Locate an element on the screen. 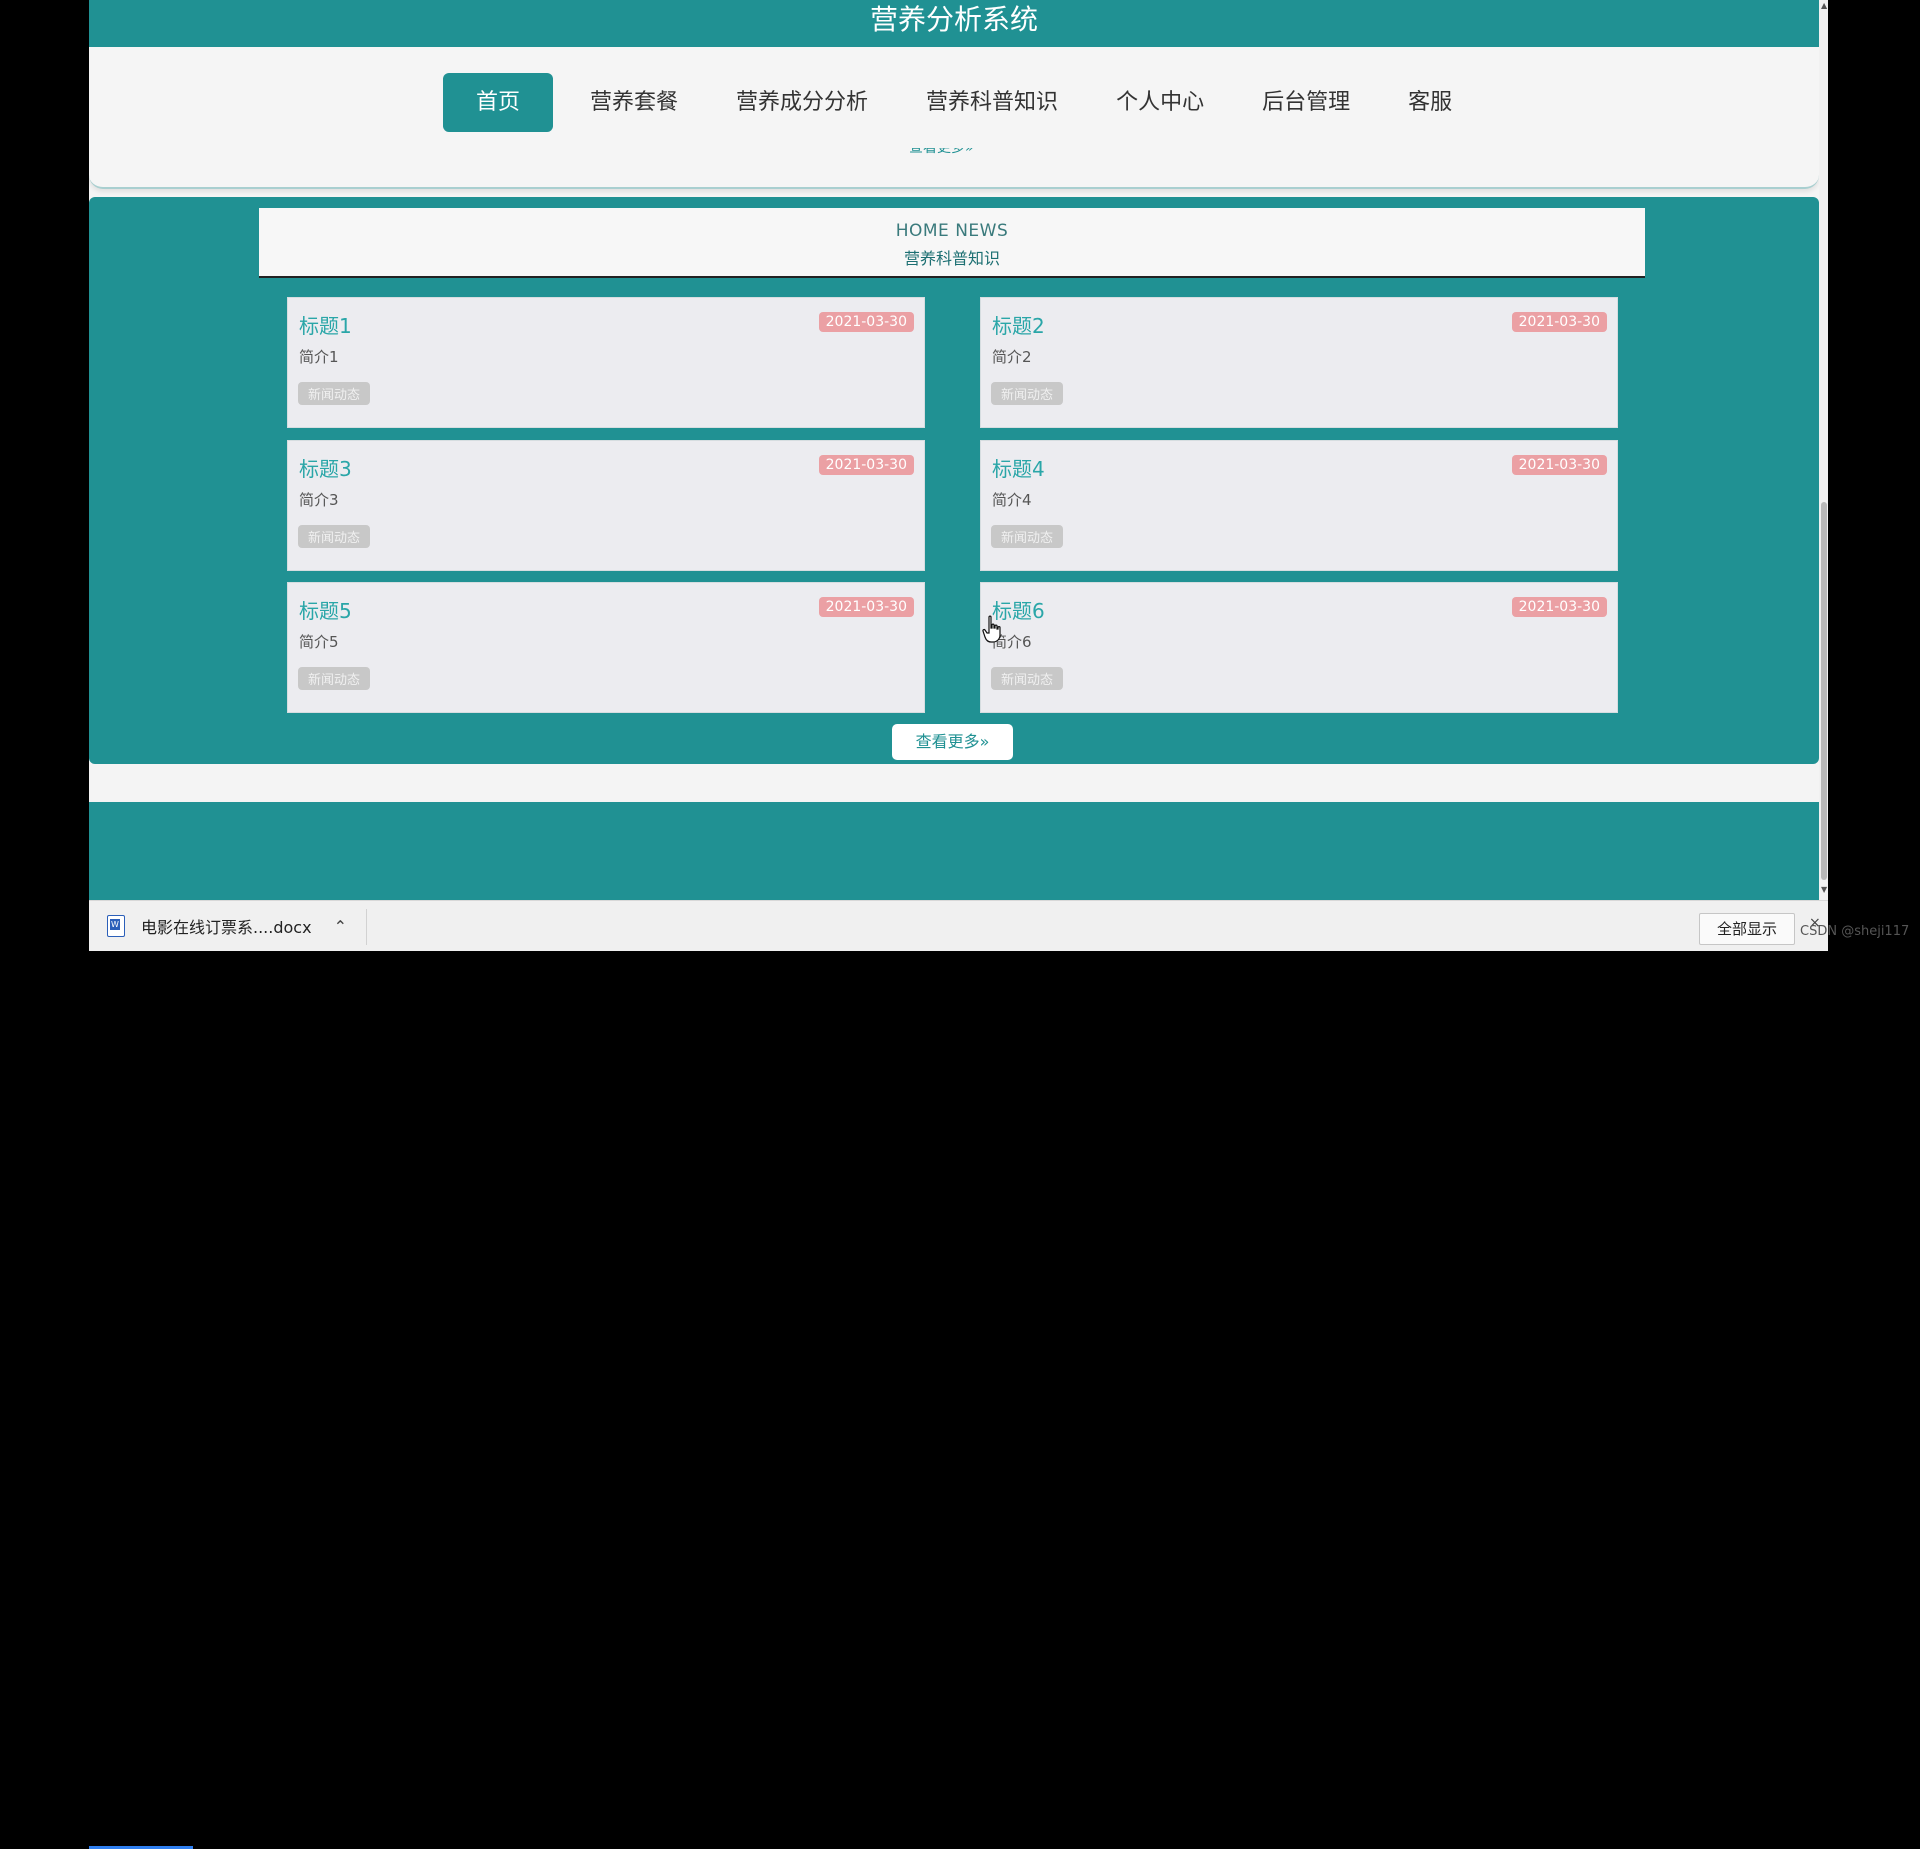  scroll-down-arrow-icon: ▼ is located at coordinates (1824, 889).